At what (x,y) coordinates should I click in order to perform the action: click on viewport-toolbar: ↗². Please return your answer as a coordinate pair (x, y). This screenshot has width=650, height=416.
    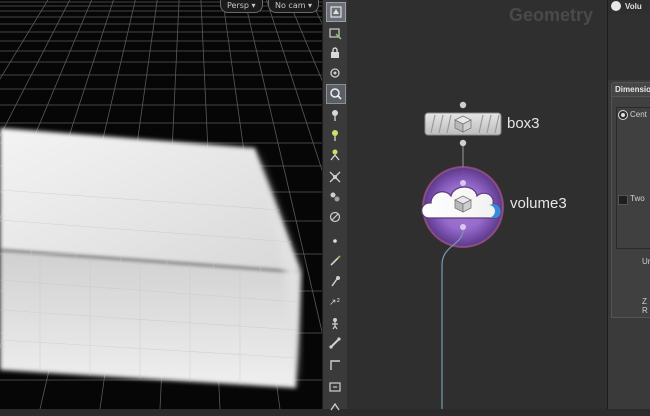
    Looking at the image, I should click on (335, 205).